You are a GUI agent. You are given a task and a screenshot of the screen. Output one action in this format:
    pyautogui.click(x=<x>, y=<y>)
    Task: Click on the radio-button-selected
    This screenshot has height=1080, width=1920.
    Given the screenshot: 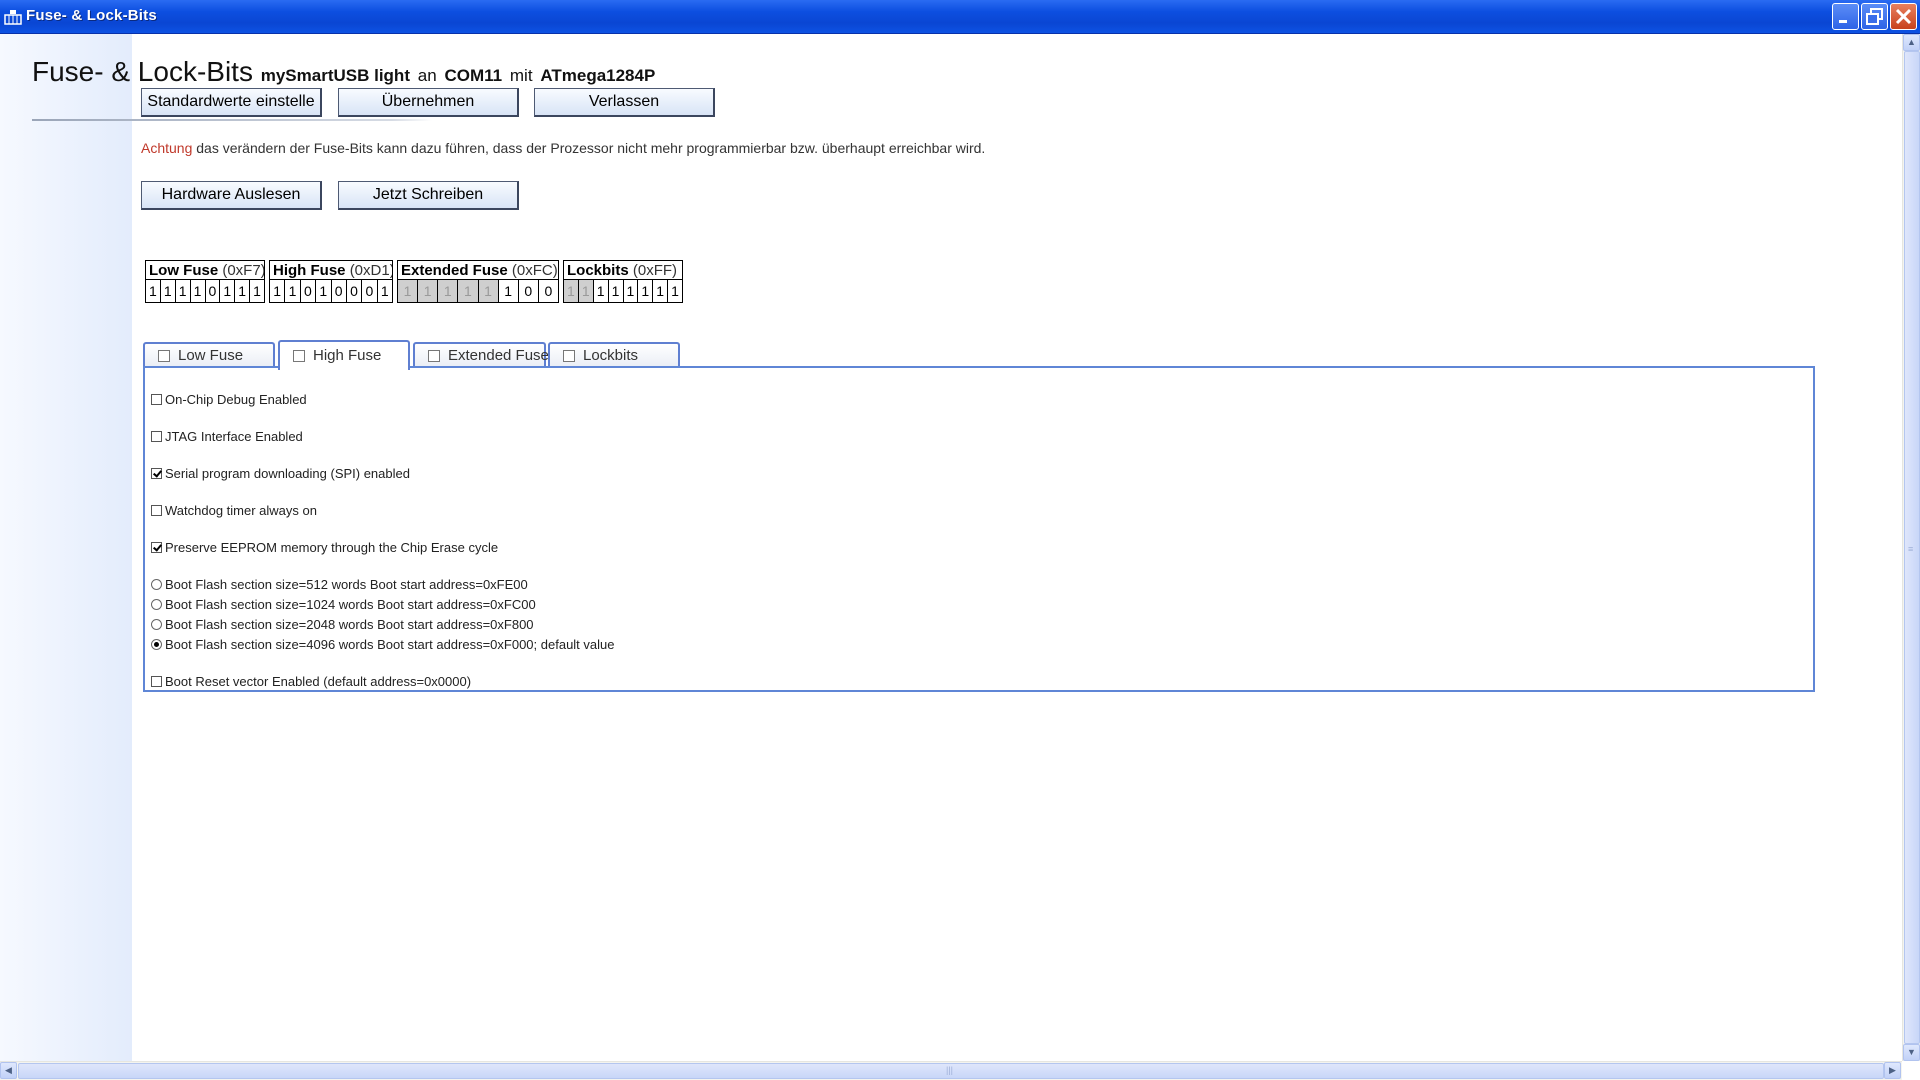 What is the action you would take?
    pyautogui.click(x=156, y=644)
    